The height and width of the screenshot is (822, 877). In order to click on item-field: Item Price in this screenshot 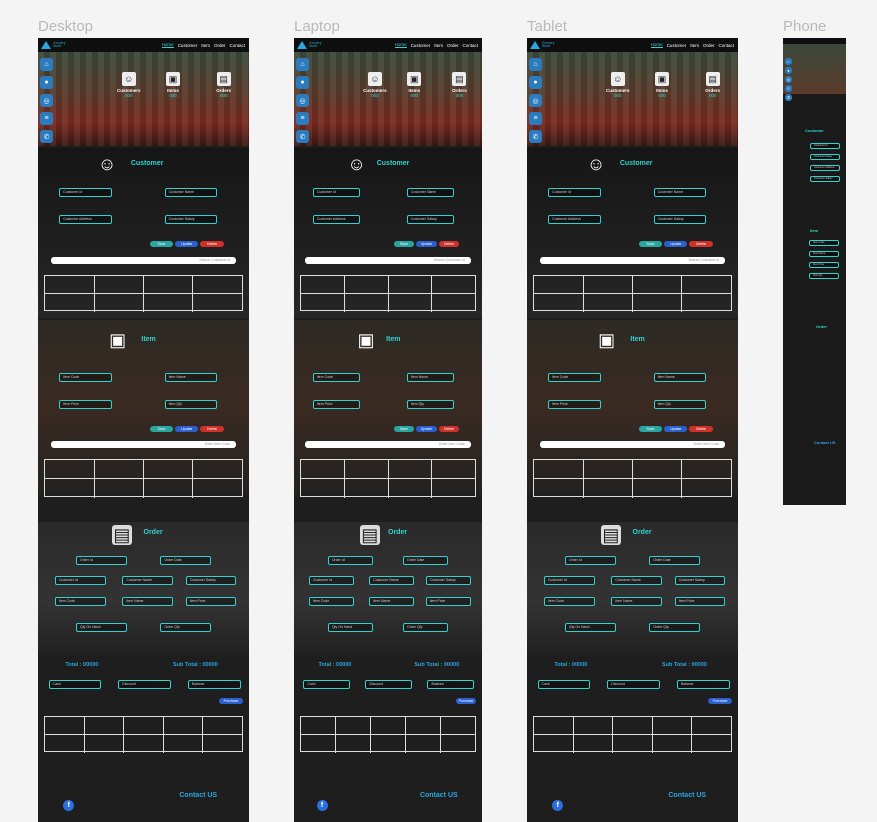, I will do `click(574, 404)`.